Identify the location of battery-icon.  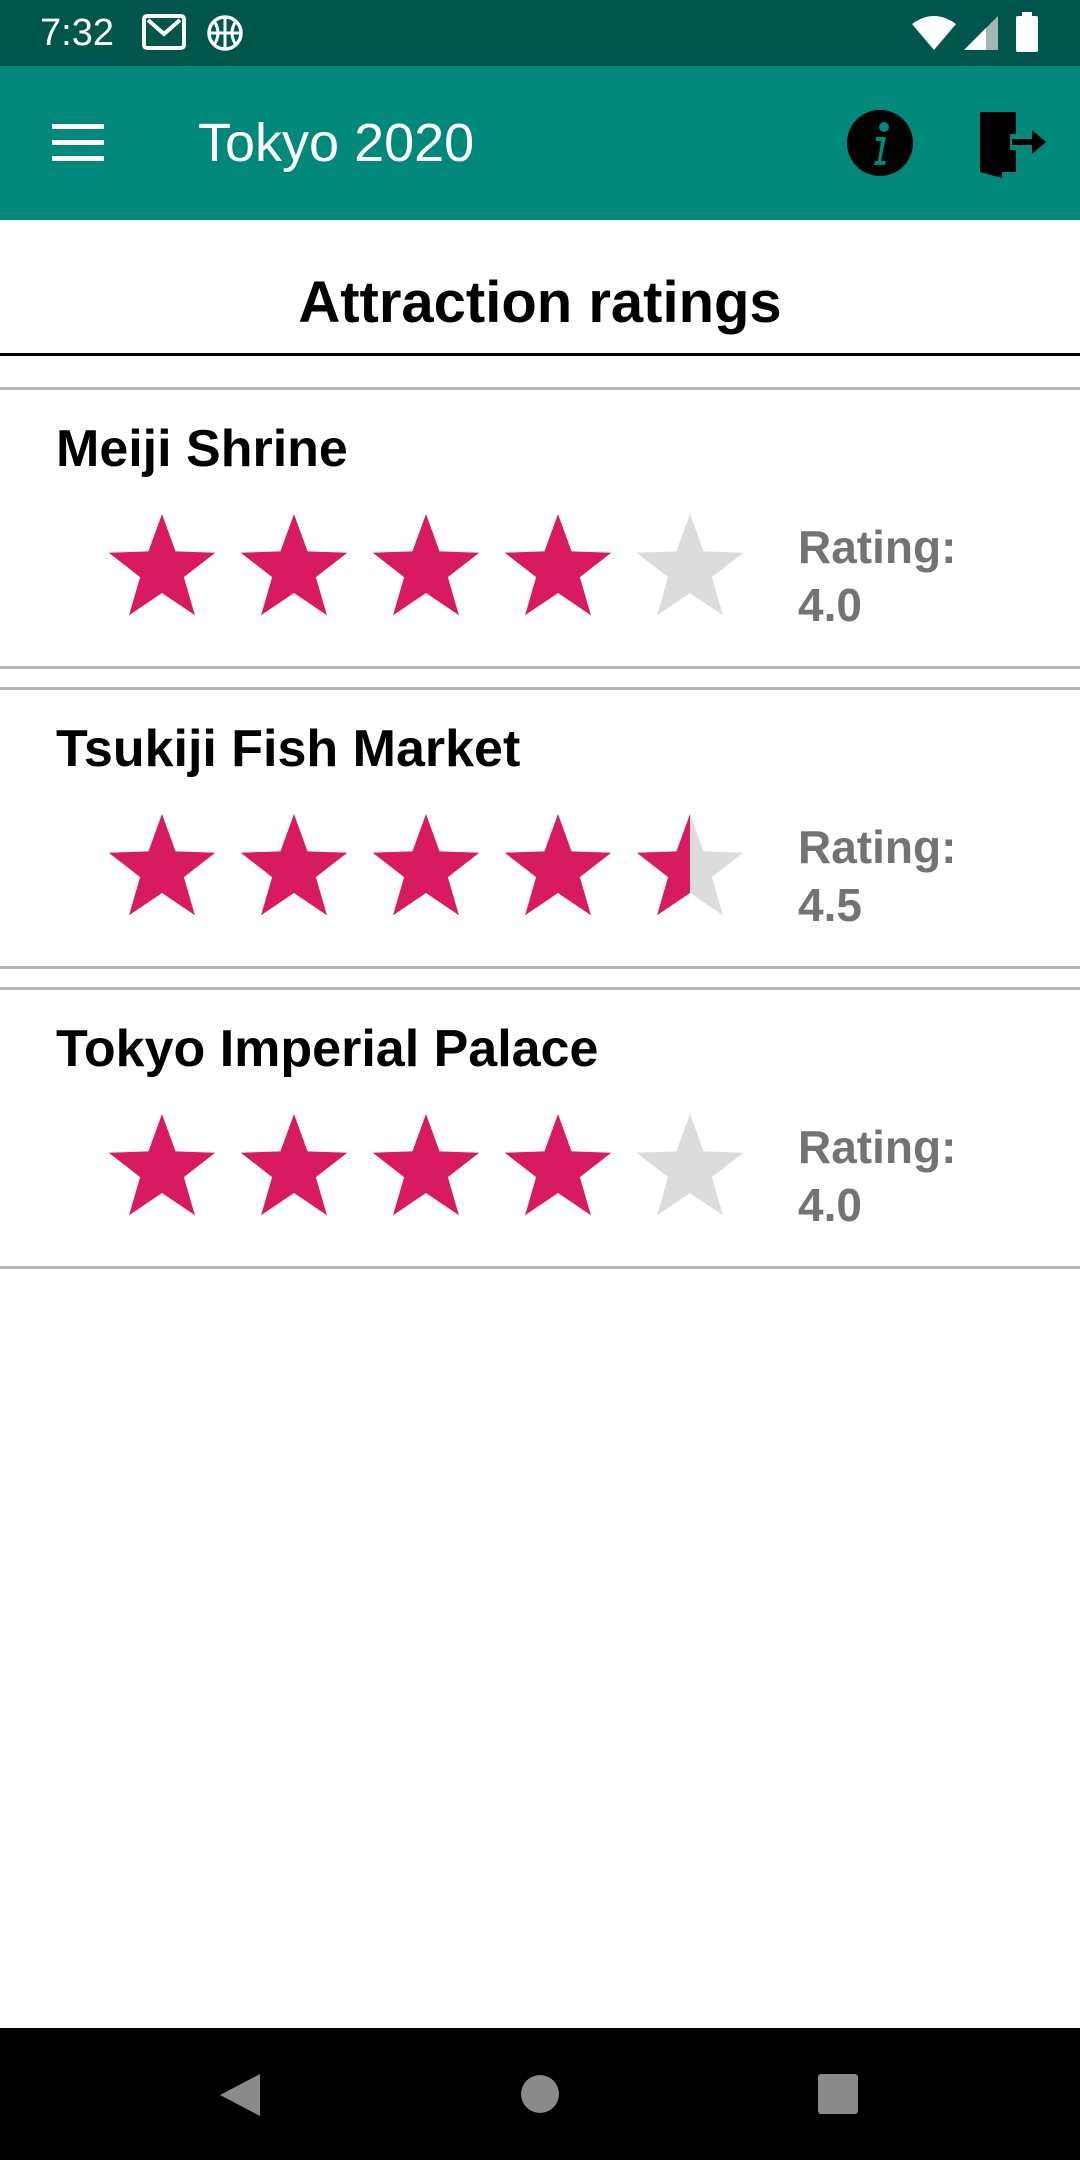
(1027, 32).